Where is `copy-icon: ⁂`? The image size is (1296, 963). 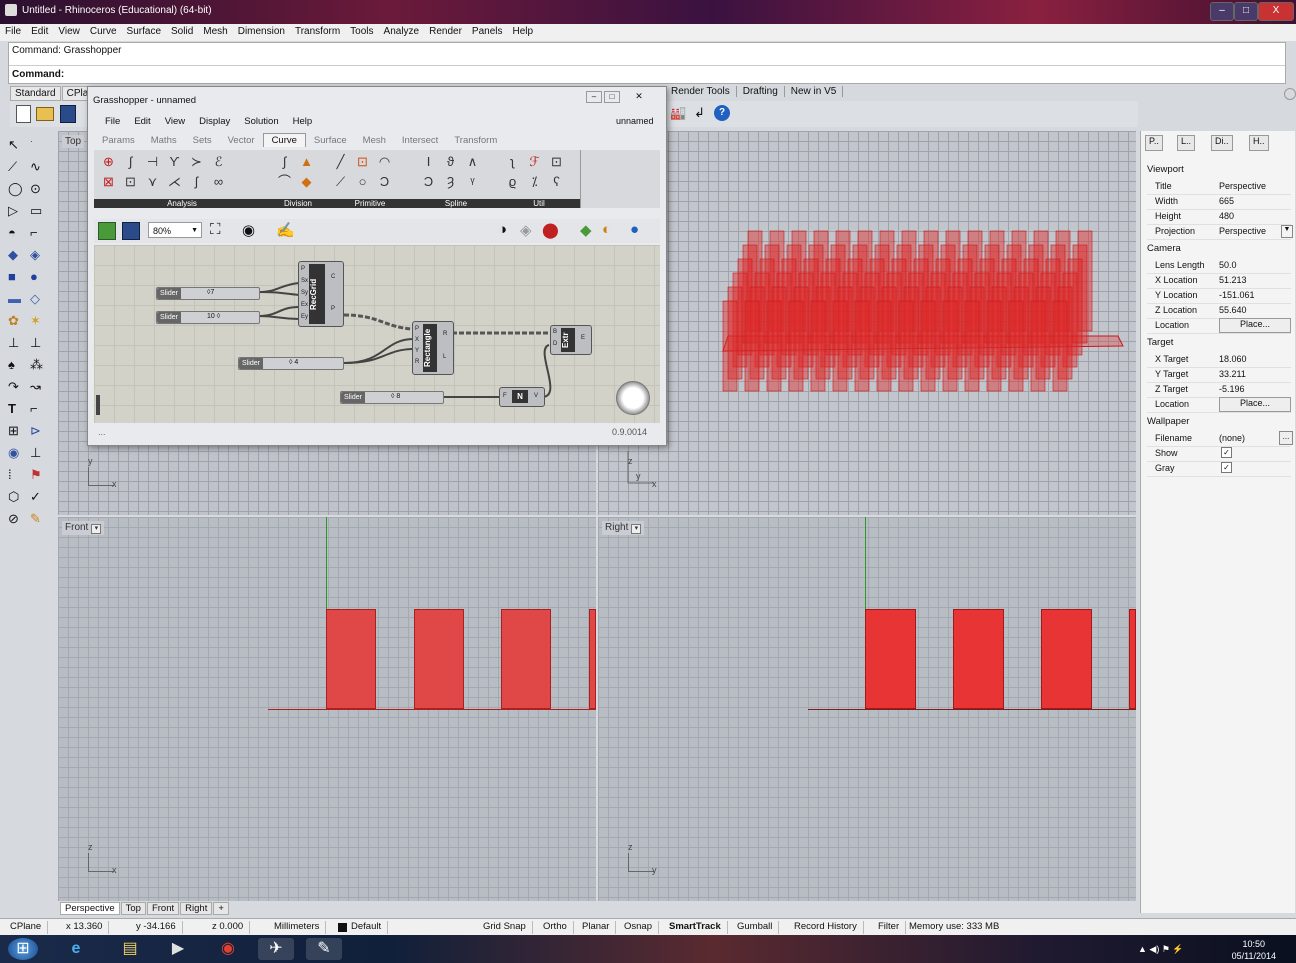
copy-icon: ⁂ is located at coordinates (39, 366).